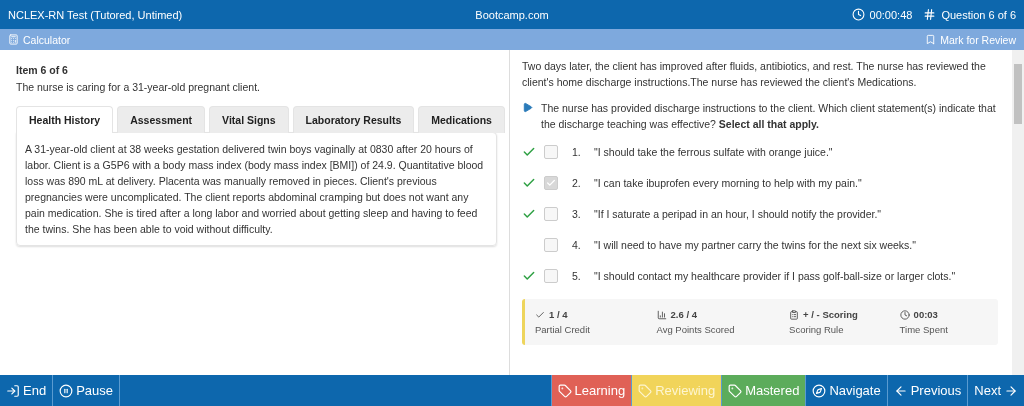 This screenshot has height=406, width=1024. I want to click on learning-button: Learning, so click(591, 390).